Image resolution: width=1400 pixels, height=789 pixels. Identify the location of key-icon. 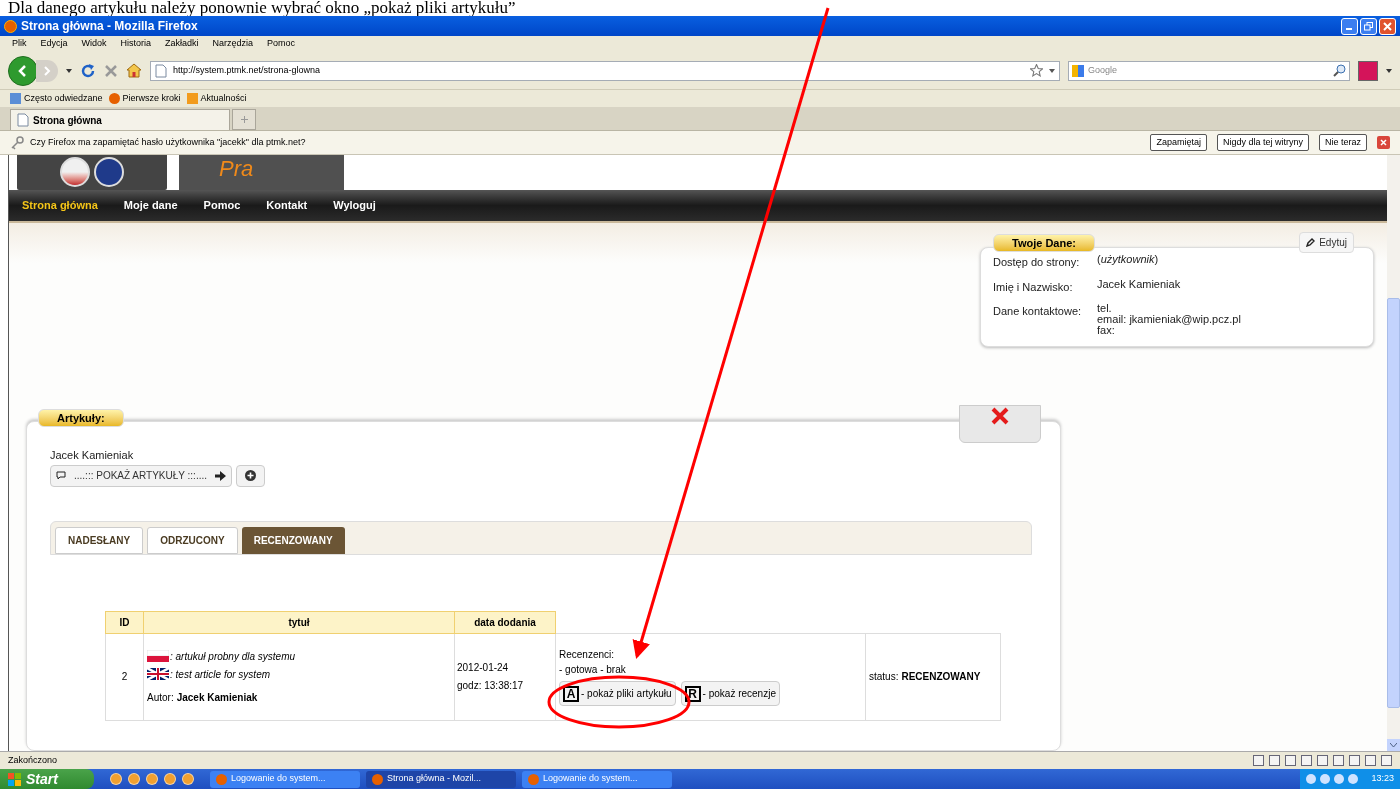
(17, 142).